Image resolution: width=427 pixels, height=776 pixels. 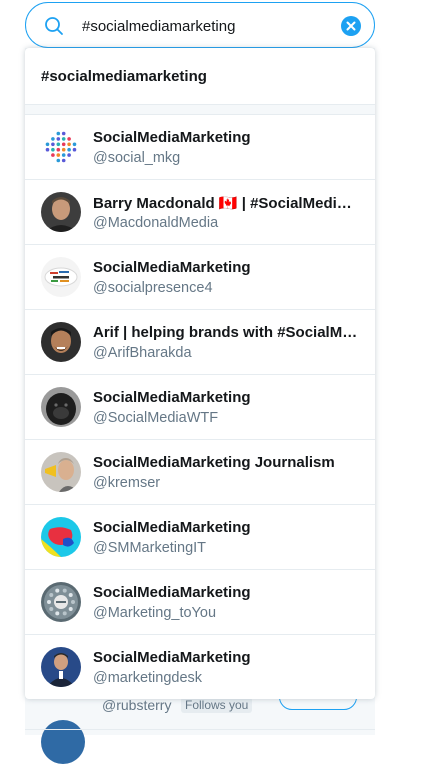 What do you see at coordinates (200, 537) in the screenshot?
I see `user-suggestion: SocialMediaMarketing @SMMarketingIT` at bounding box center [200, 537].